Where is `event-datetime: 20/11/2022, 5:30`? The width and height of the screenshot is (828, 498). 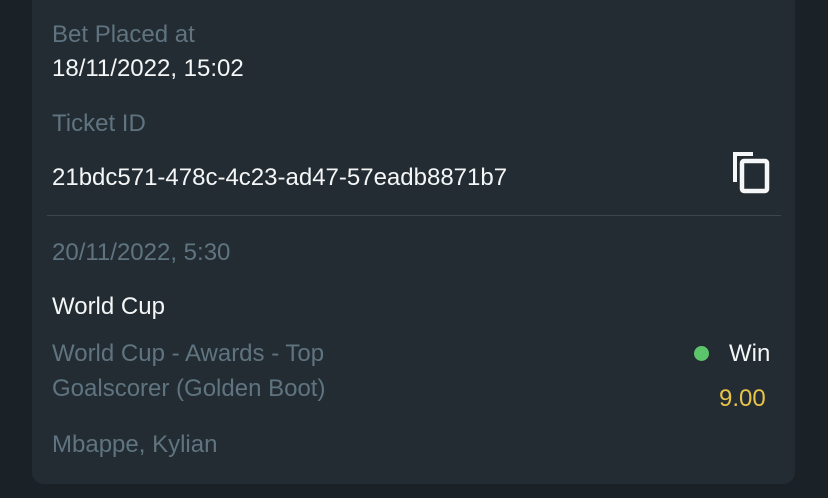
event-datetime: 20/11/2022, 5:30 is located at coordinates (141, 252).